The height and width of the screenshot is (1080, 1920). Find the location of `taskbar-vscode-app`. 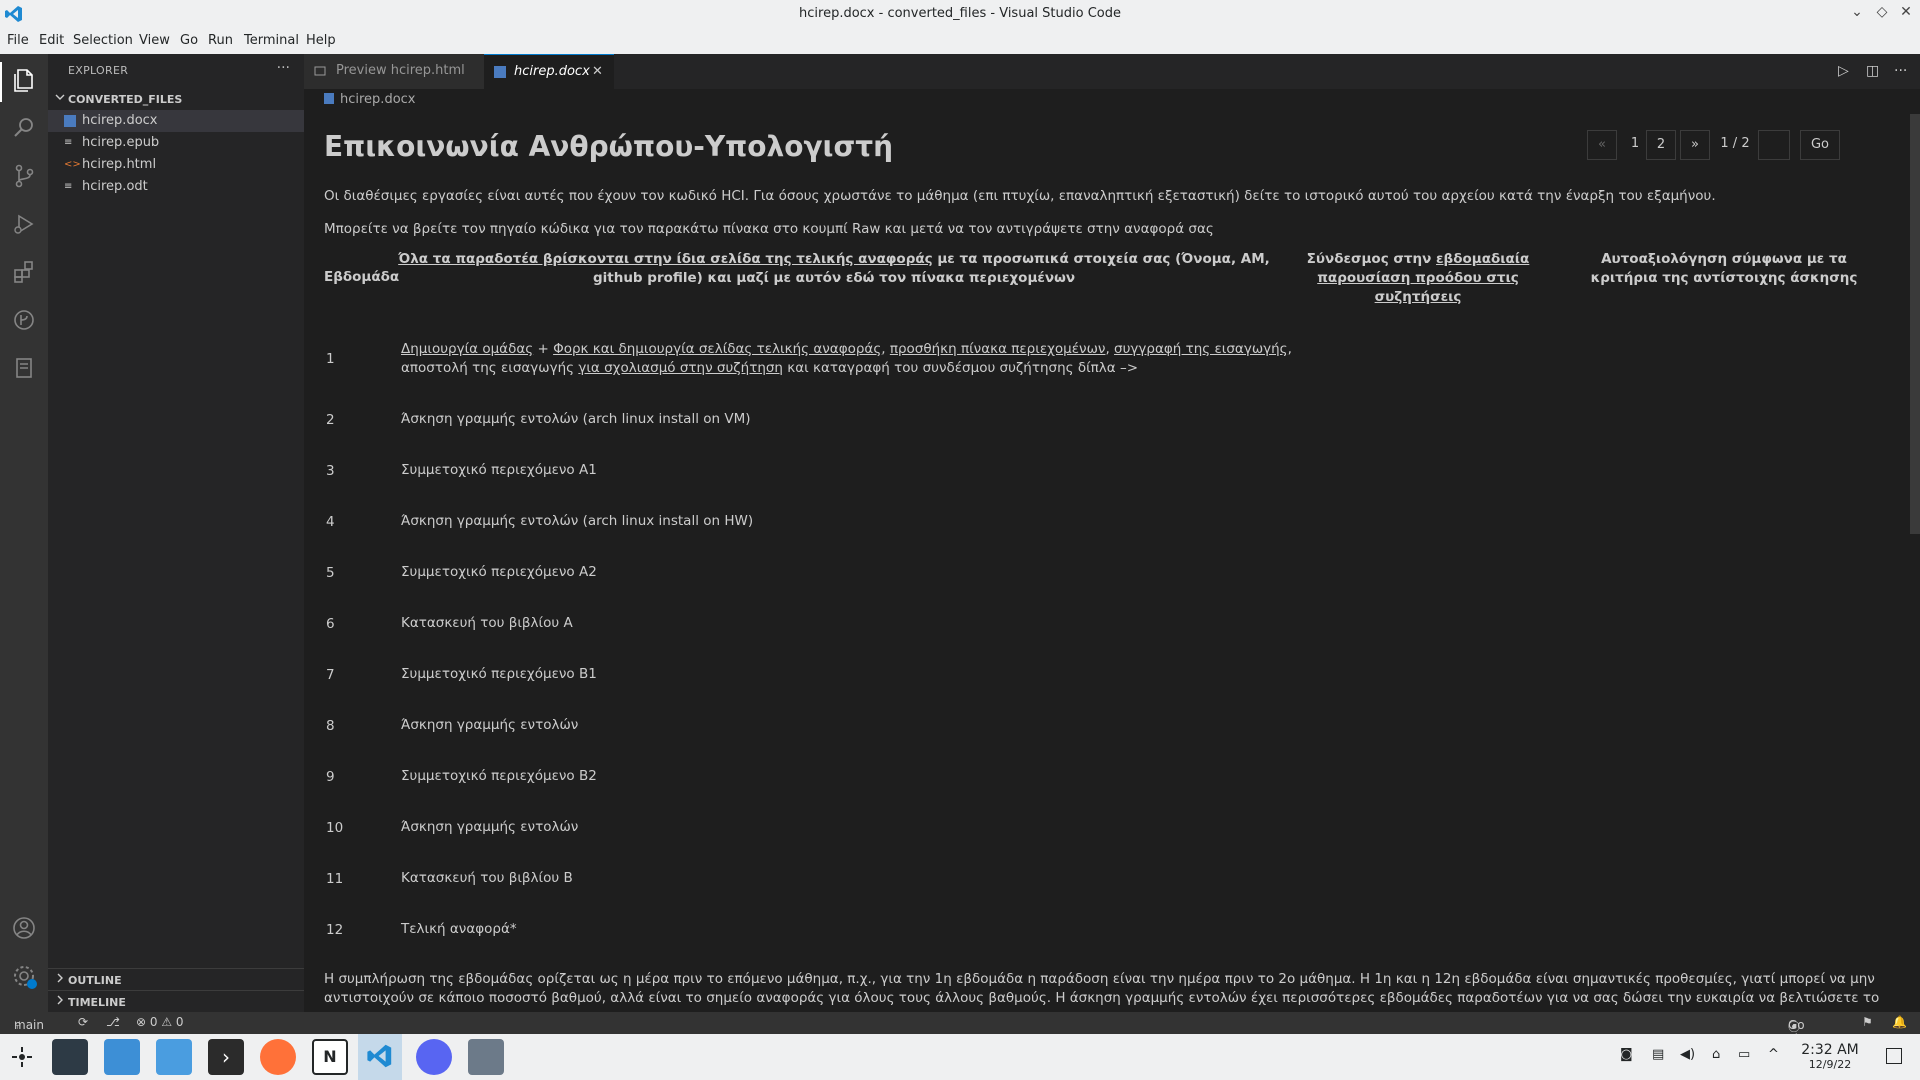

taskbar-vscode-app is located at coordinates (380, 1057).